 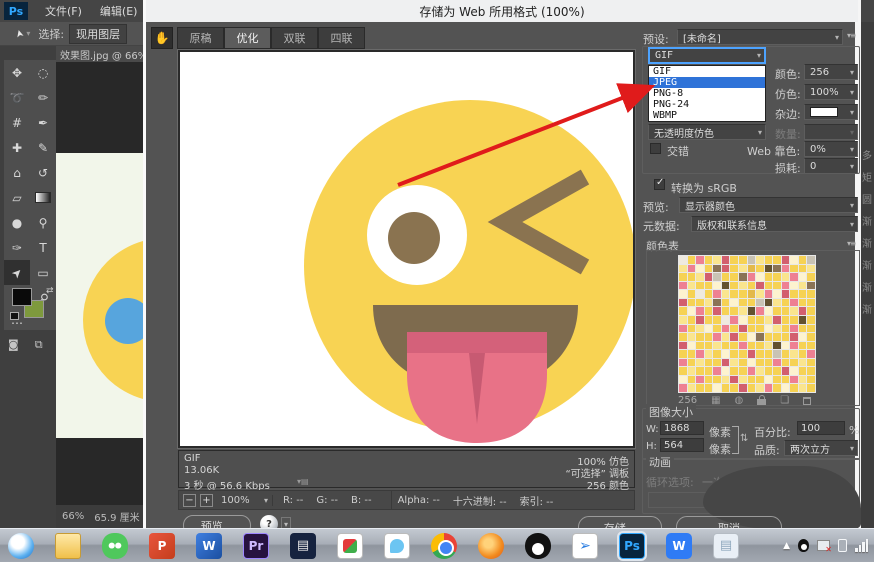 I want to click on preset-flyout-icon: ▾≡, so click(x=852, y=35).